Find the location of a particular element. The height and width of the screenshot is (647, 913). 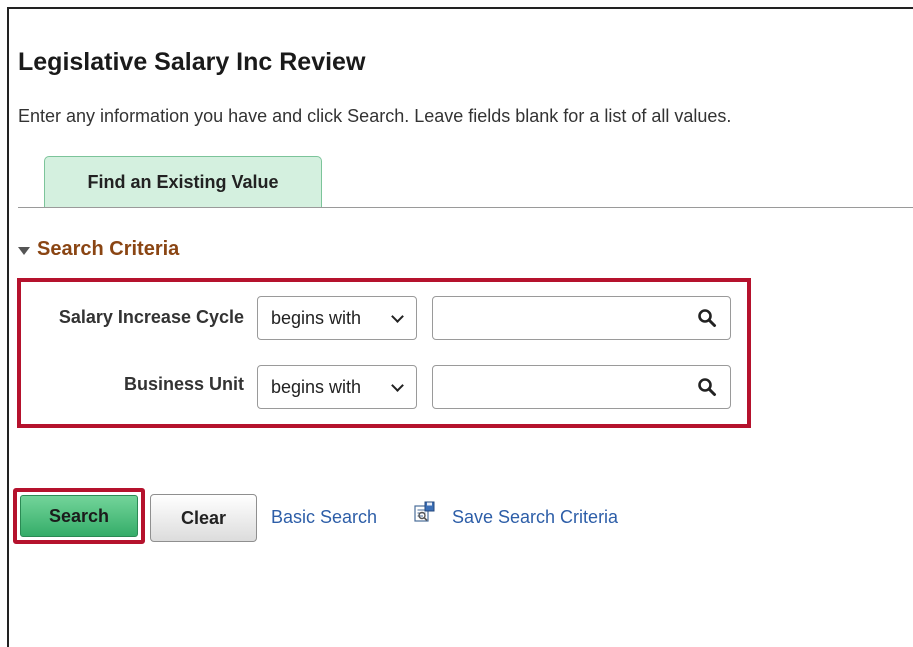

section-header-label: Search Criteria is located at coordinates (108, 249).